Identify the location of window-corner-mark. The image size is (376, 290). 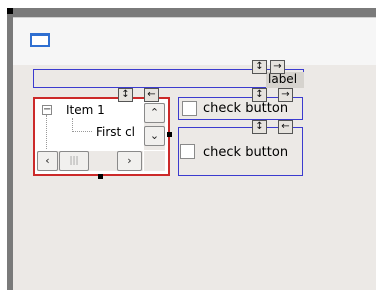
(10, 11).